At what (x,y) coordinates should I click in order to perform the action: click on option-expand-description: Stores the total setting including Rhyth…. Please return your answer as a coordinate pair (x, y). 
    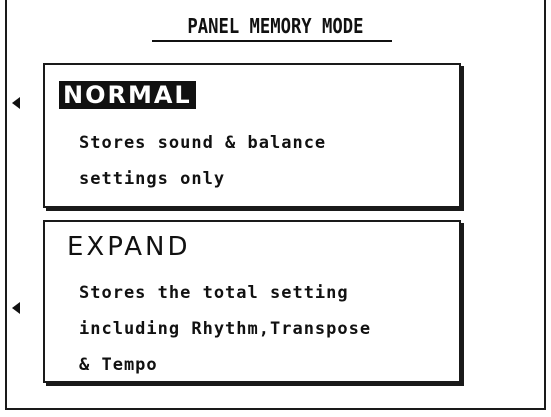
    Looking at the image, I should click on (225, 329).